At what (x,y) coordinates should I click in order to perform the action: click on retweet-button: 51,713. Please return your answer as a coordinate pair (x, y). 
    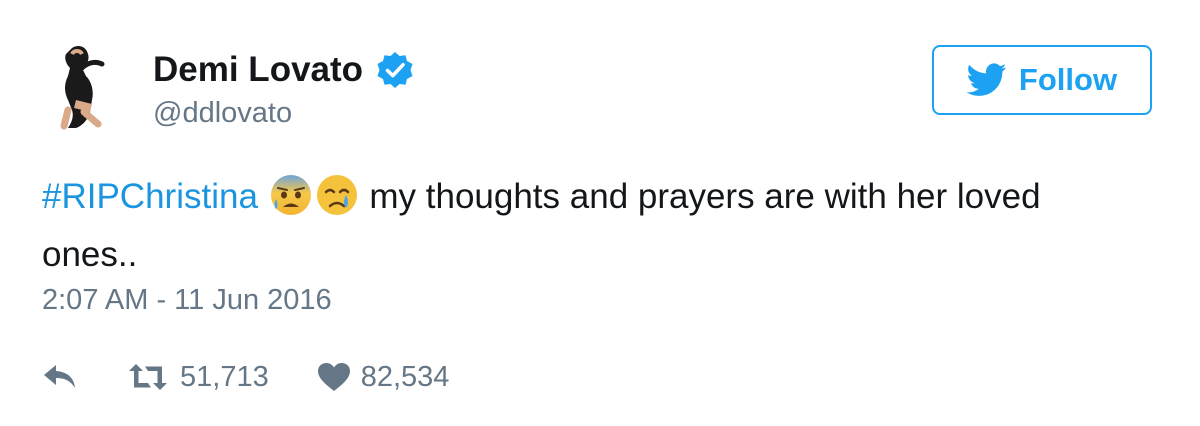
    Looking at the image, I should click on (197, 377).